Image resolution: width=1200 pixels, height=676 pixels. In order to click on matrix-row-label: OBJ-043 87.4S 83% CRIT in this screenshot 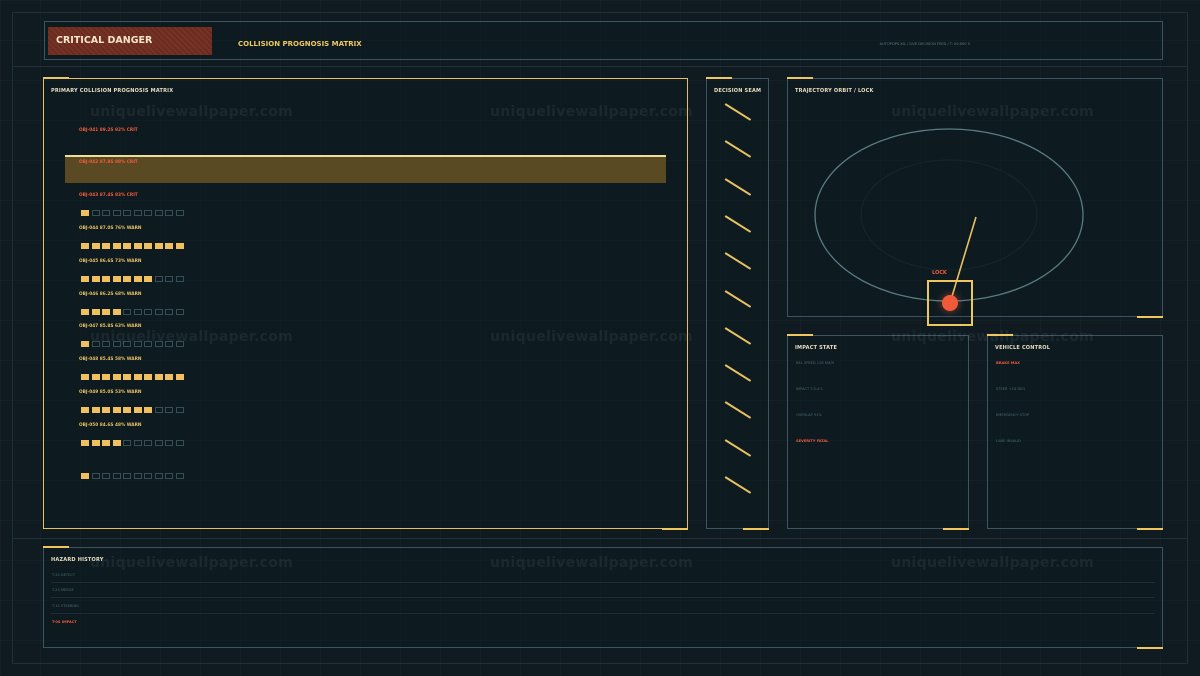, I will do `click(108, 195)`.